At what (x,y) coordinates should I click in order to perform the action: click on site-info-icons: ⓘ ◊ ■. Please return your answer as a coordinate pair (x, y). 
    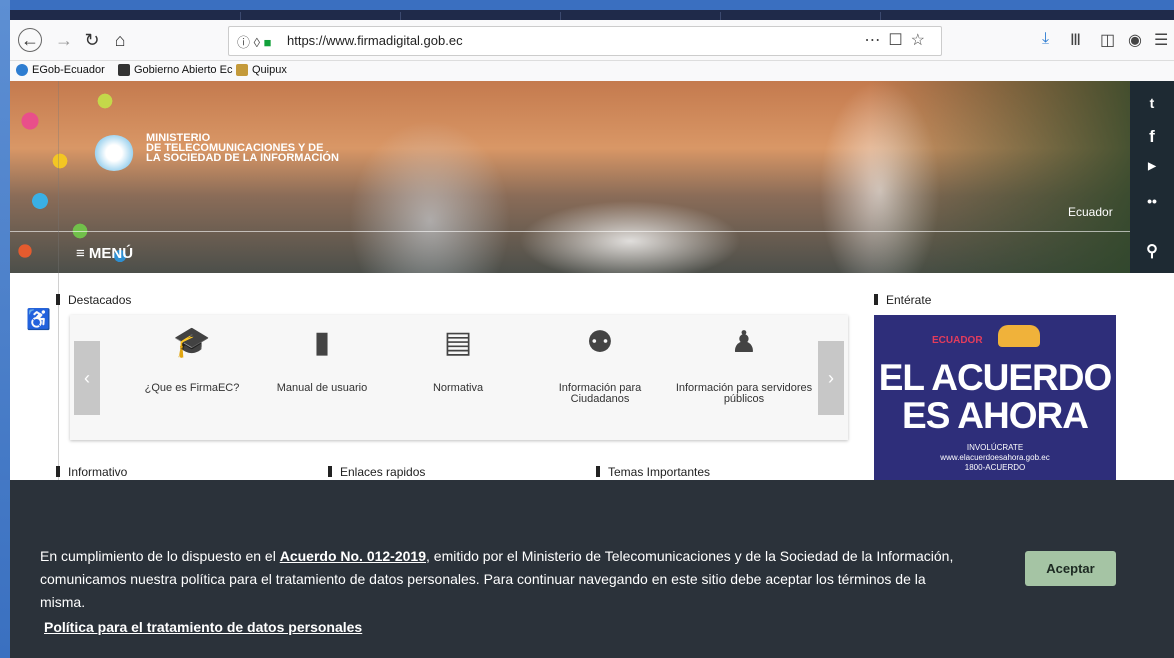
    Looking at the image, I should click on (254, 41).